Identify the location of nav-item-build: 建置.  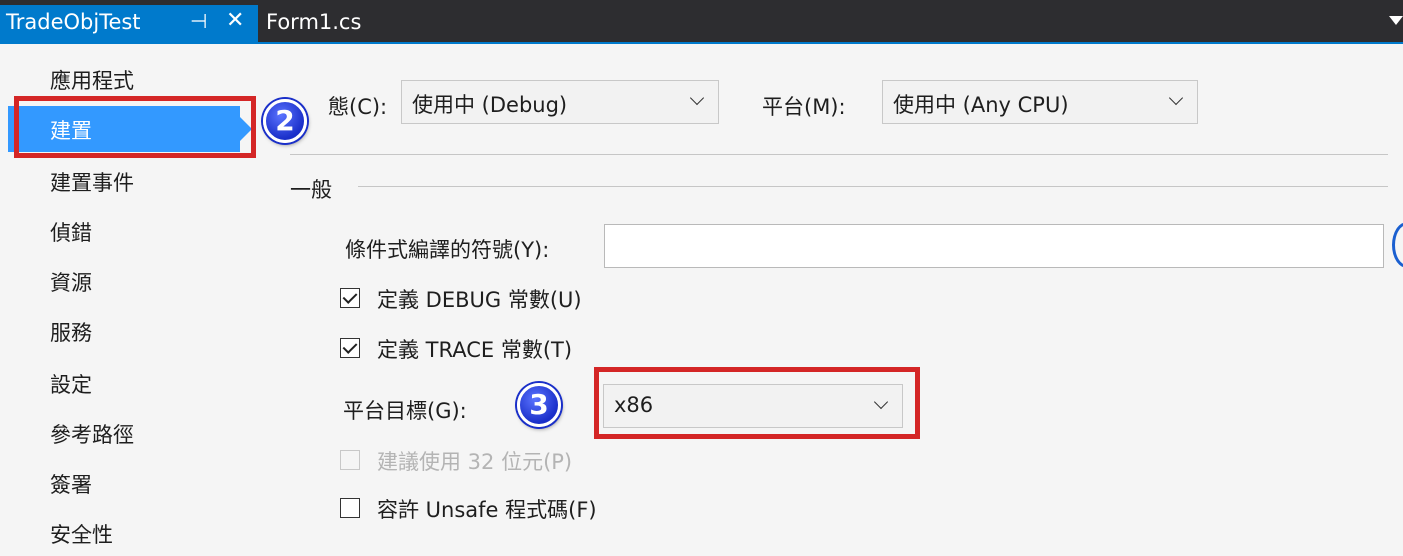
(130, 129).